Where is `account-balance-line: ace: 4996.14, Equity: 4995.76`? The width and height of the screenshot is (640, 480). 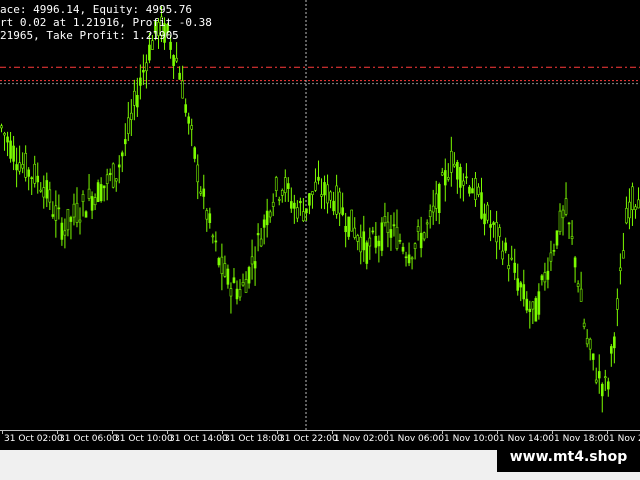
account-balance-line: ace: 4996.14, Equity: 4995.76 is located at coordinates (96, 9).